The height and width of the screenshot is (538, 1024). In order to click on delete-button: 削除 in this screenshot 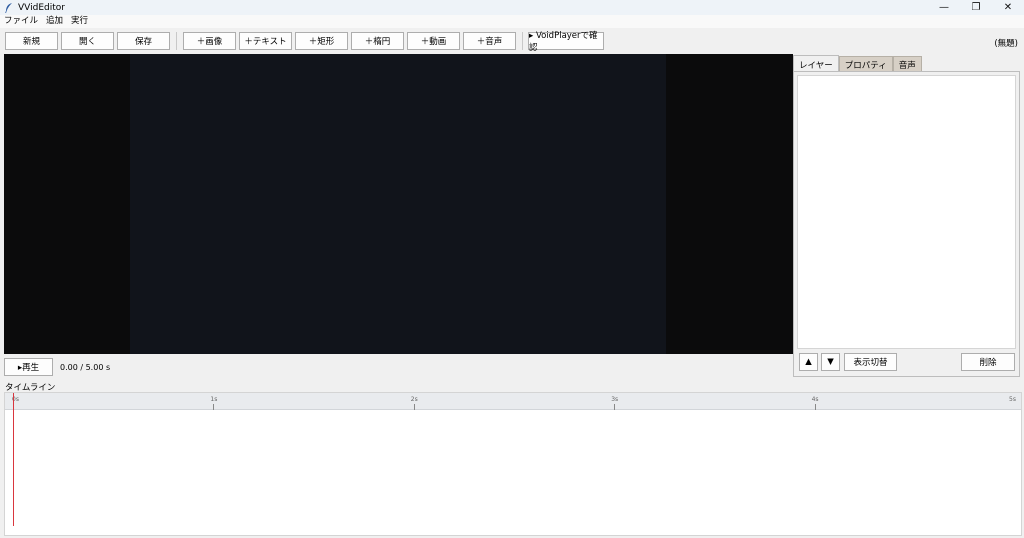, I will do `click(988, 362)`.